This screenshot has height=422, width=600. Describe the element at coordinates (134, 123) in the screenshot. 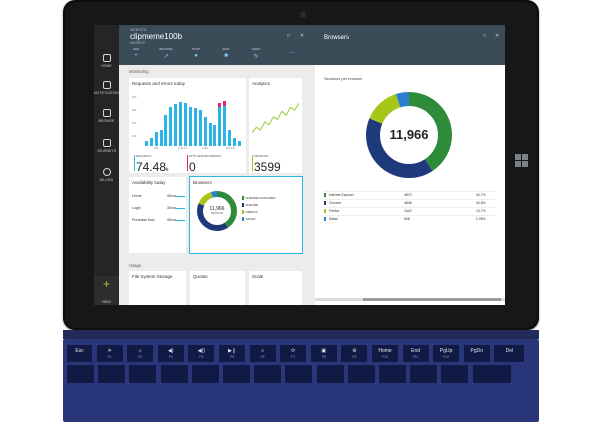

I see `y-tick-label: 20K` at that location.